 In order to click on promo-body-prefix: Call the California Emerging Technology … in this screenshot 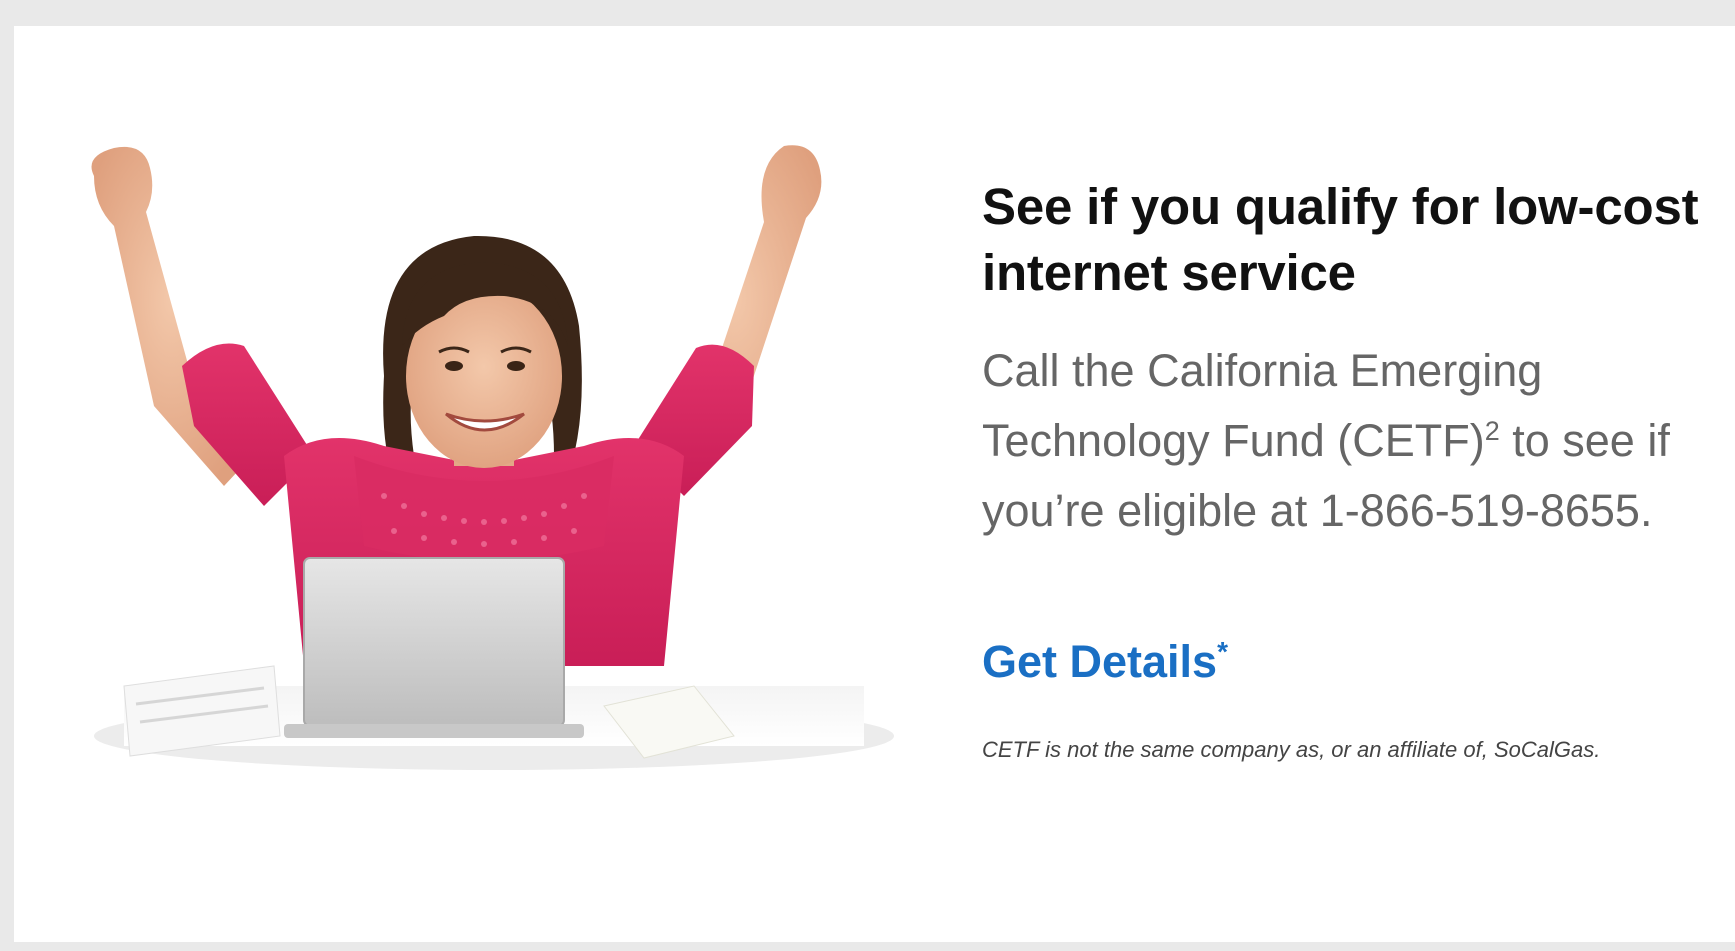, I will do `click(1262, 405)`.